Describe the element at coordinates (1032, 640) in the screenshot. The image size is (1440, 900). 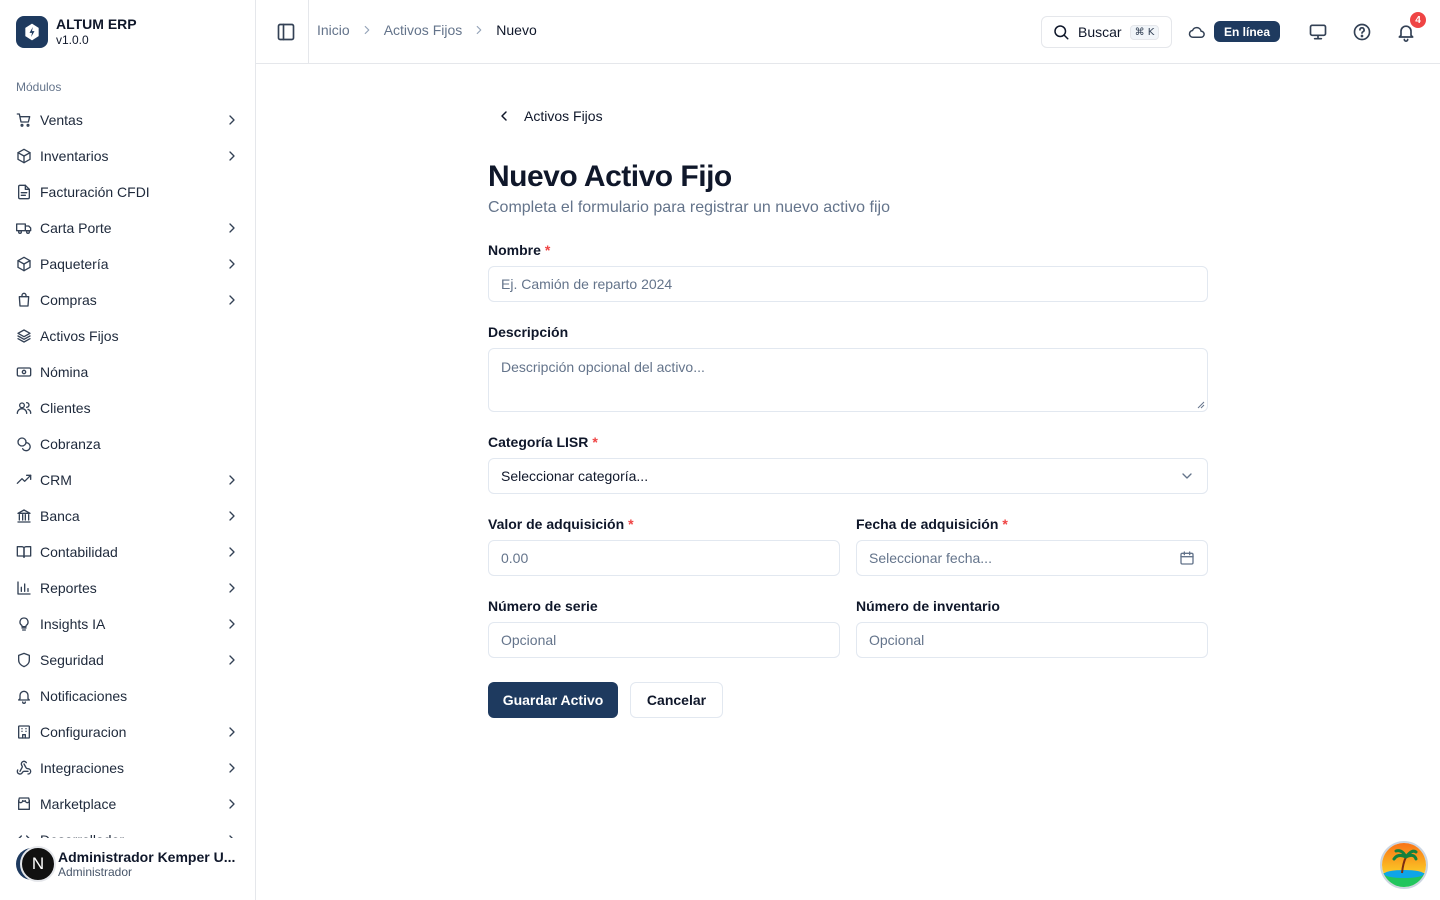
I see `inventario-input: Opcional` at that location.